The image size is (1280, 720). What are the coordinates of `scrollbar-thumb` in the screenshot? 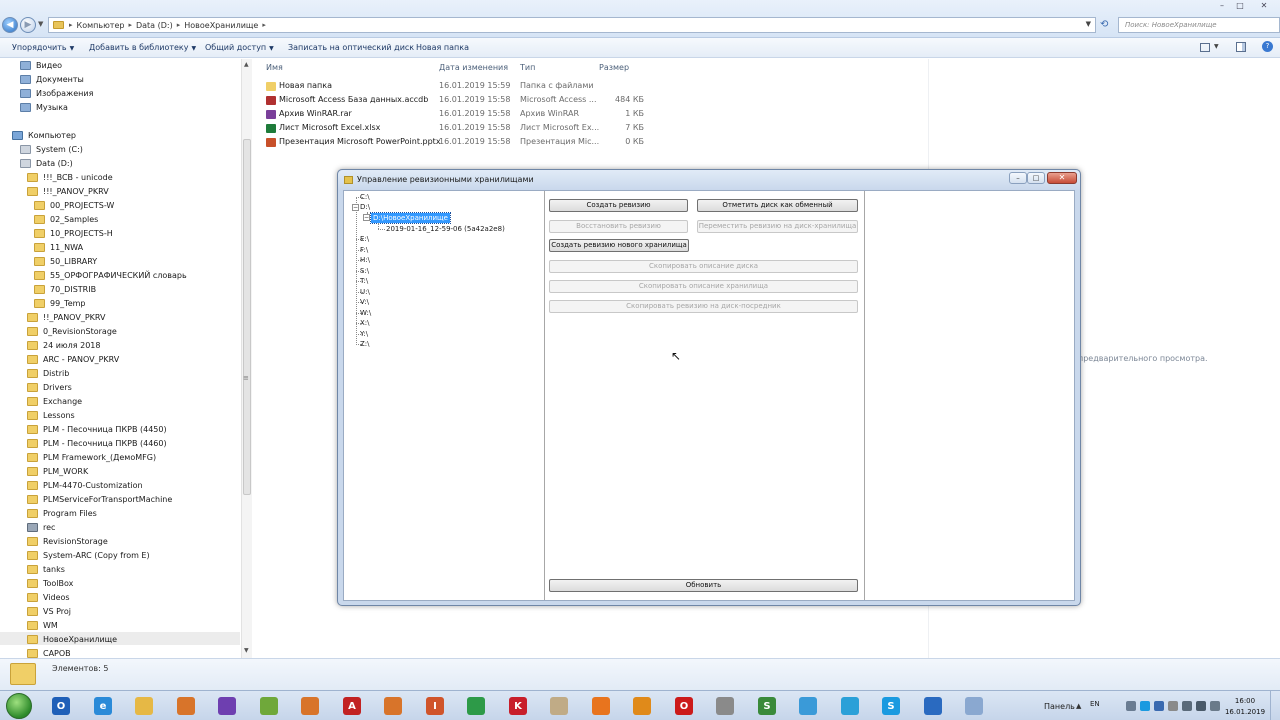 It's located at (247, 317).